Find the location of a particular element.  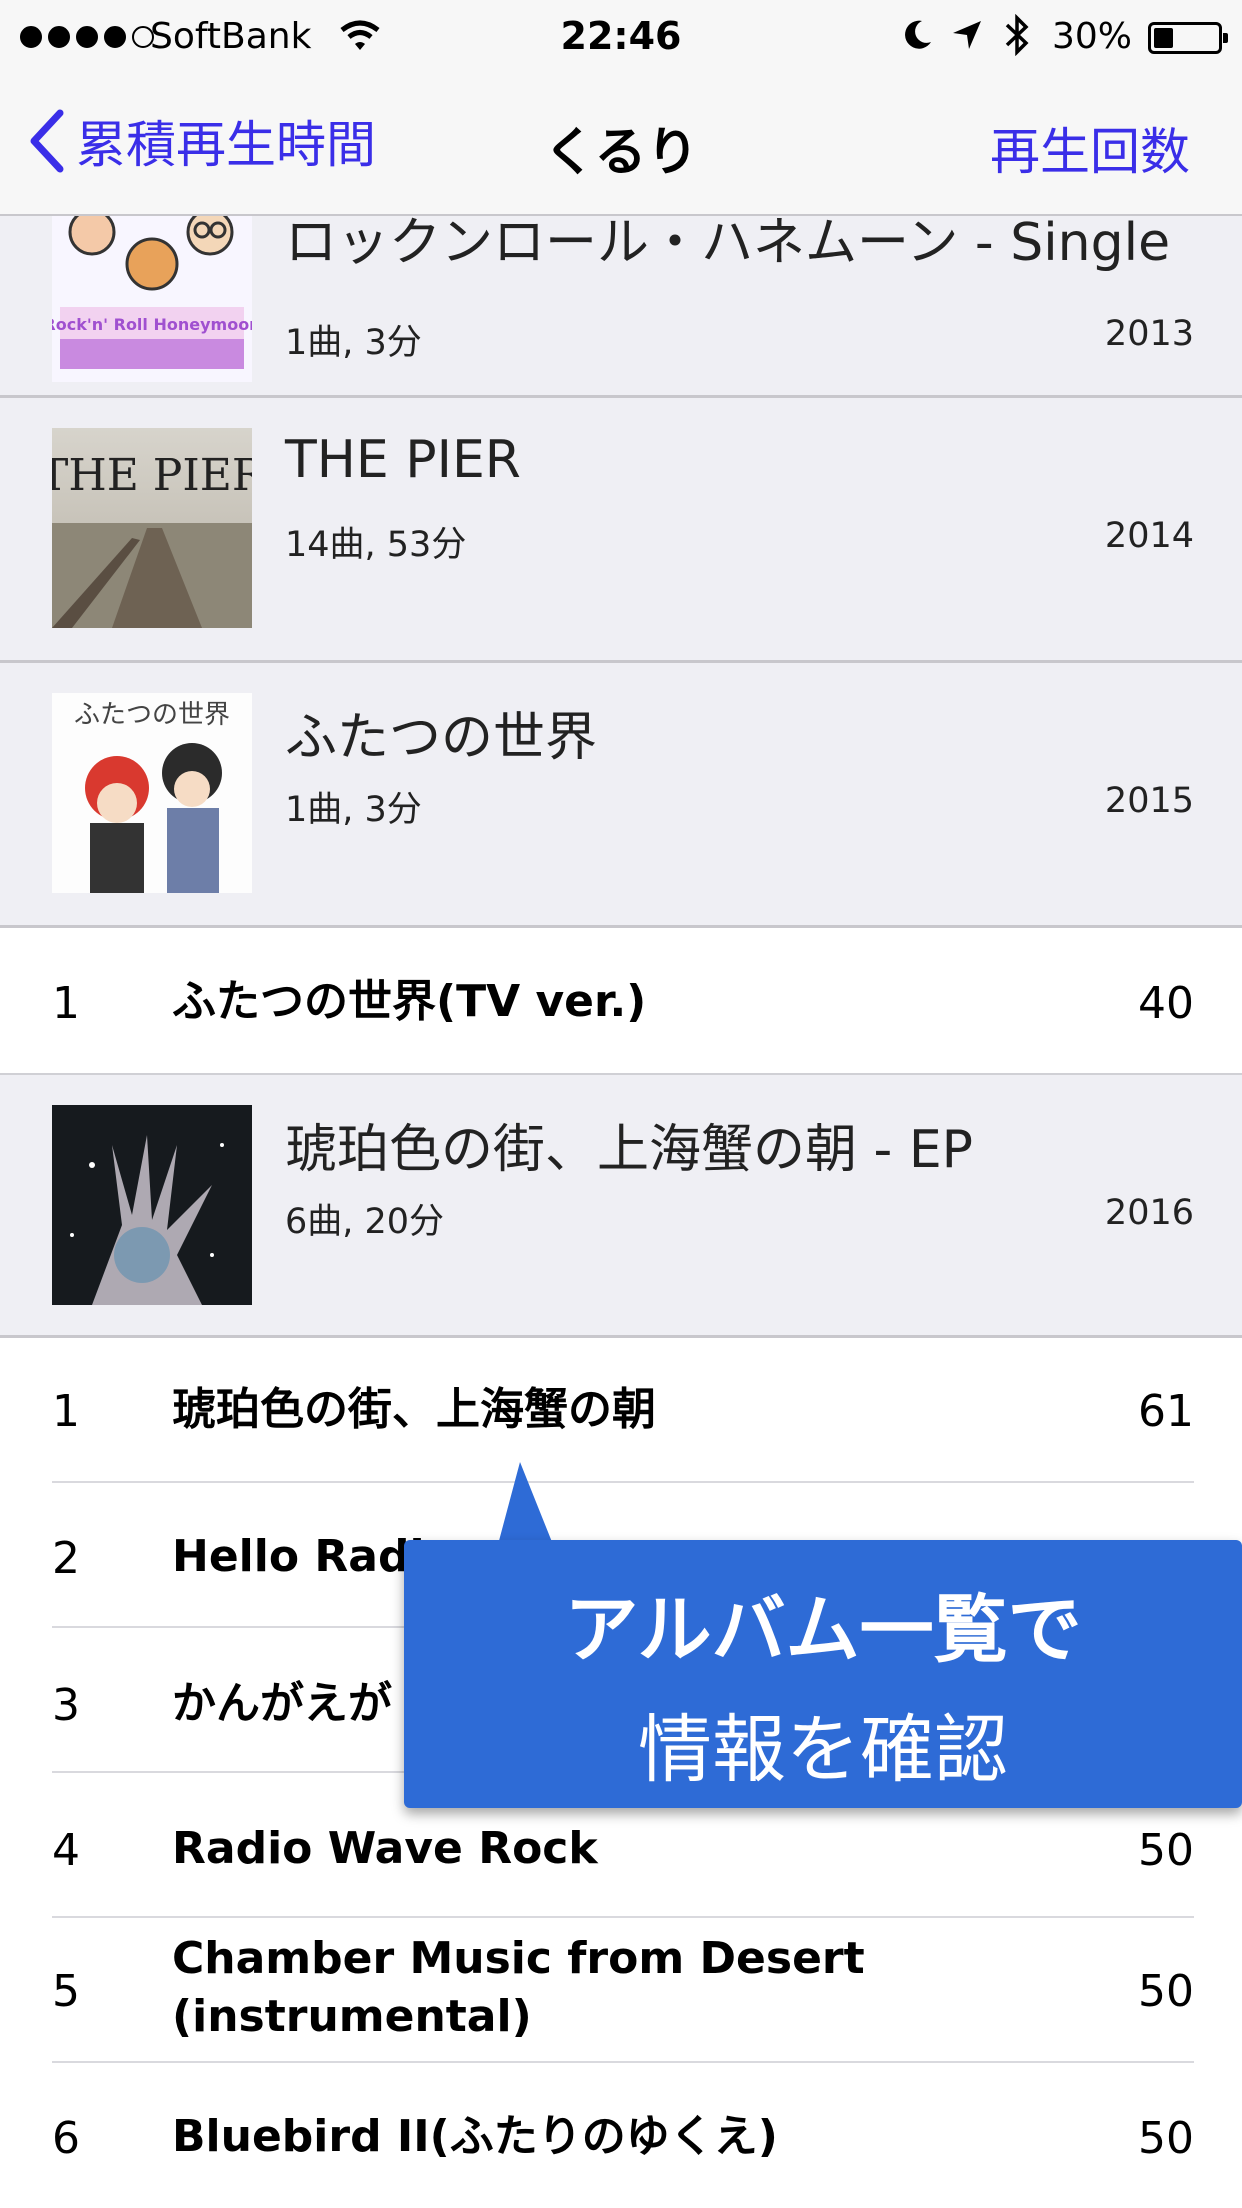

song-title: ふたつの世界(TV ver.) is located at coordinates (409, 1001).